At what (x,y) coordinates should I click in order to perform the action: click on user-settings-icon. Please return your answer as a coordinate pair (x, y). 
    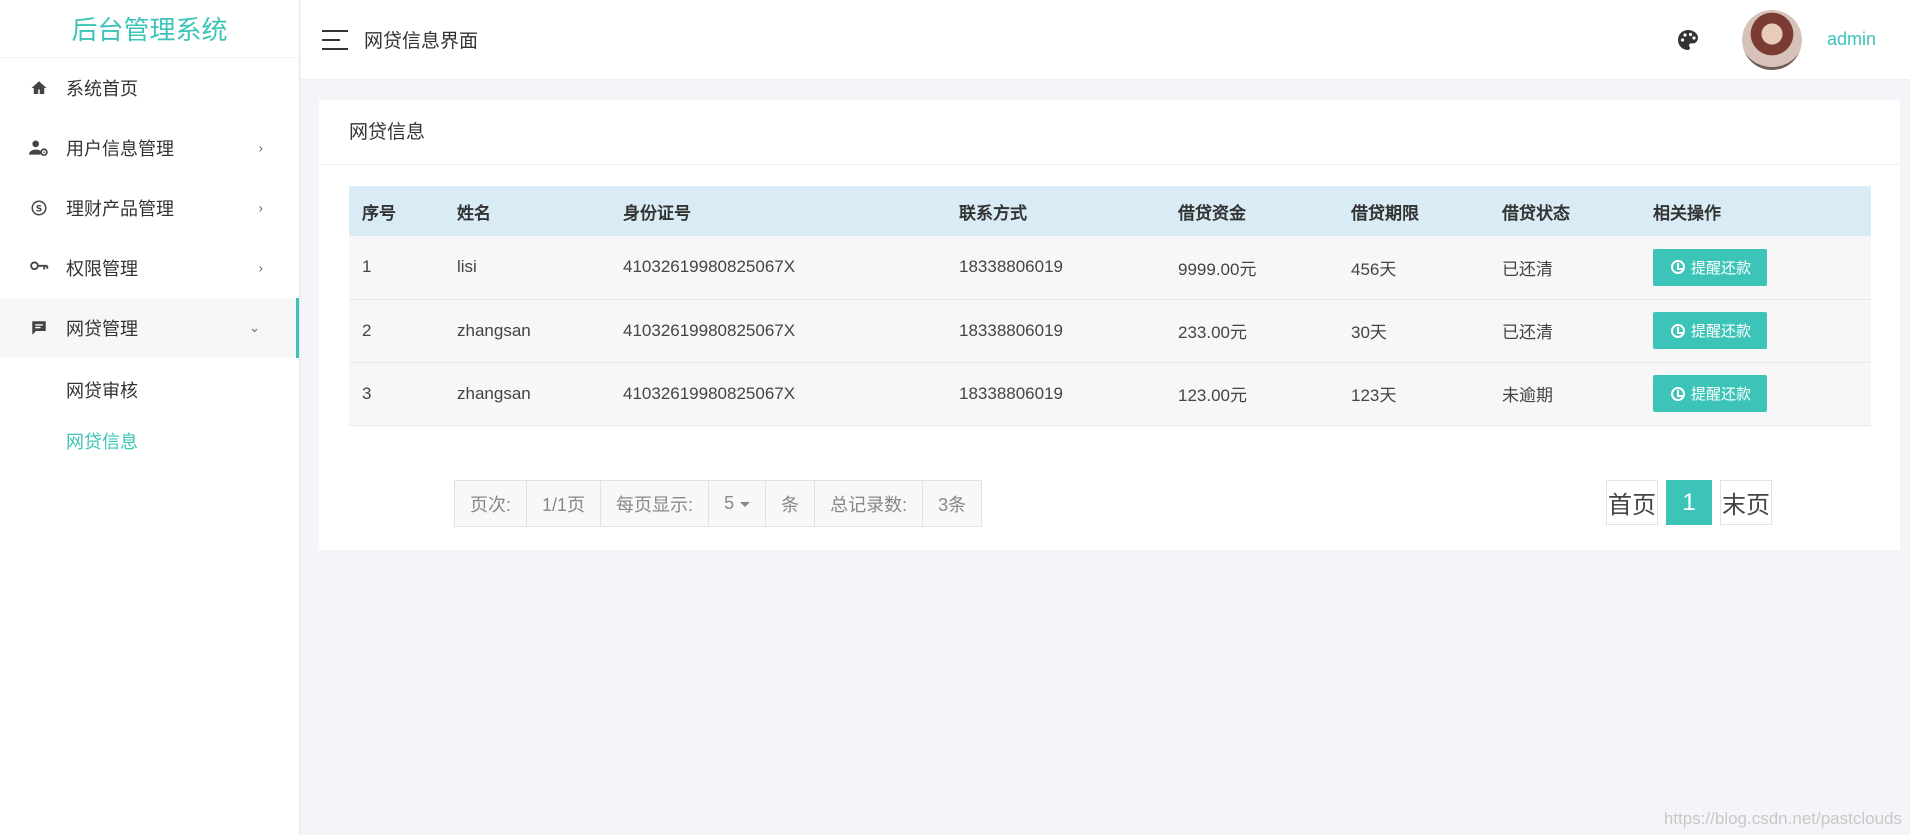
    Looking at the image, I should click on (39, 148).